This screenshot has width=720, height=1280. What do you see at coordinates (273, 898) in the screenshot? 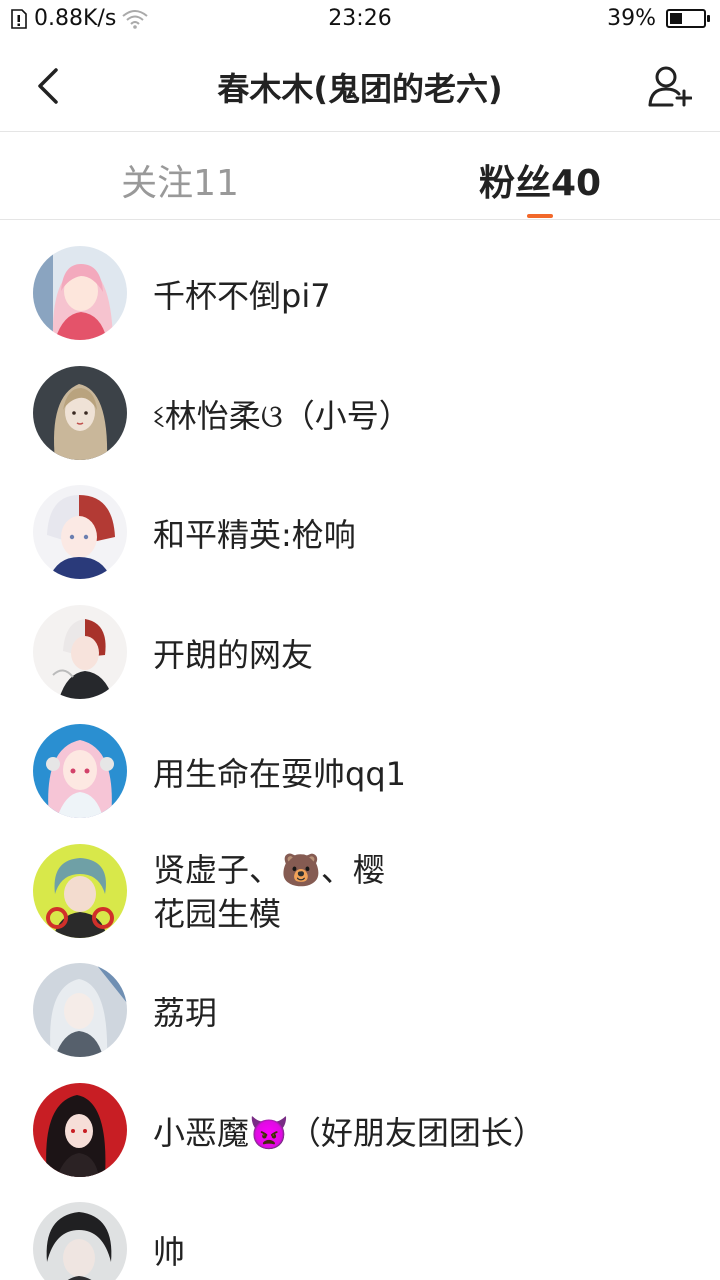
I see `follower-name: 贤虚子、🐻、樱花园生模` at bounding box center [273, 898].